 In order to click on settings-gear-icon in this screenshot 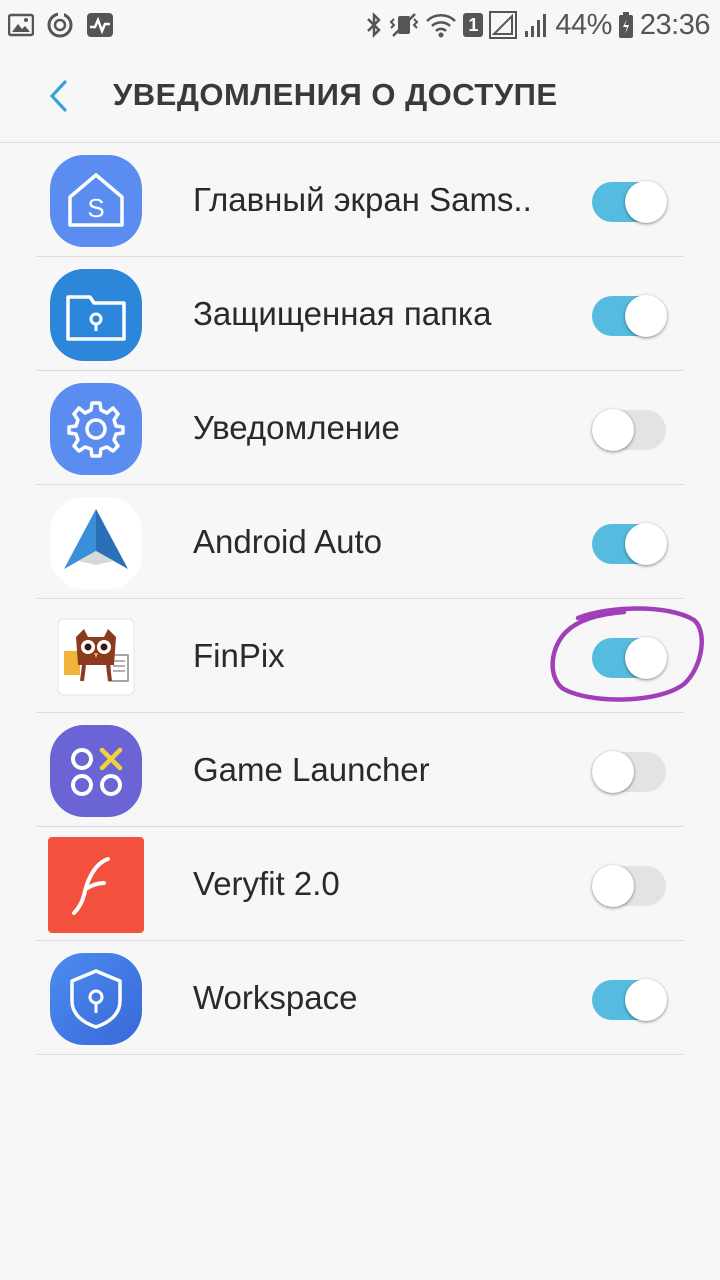, I will do `click(96, 429)`.